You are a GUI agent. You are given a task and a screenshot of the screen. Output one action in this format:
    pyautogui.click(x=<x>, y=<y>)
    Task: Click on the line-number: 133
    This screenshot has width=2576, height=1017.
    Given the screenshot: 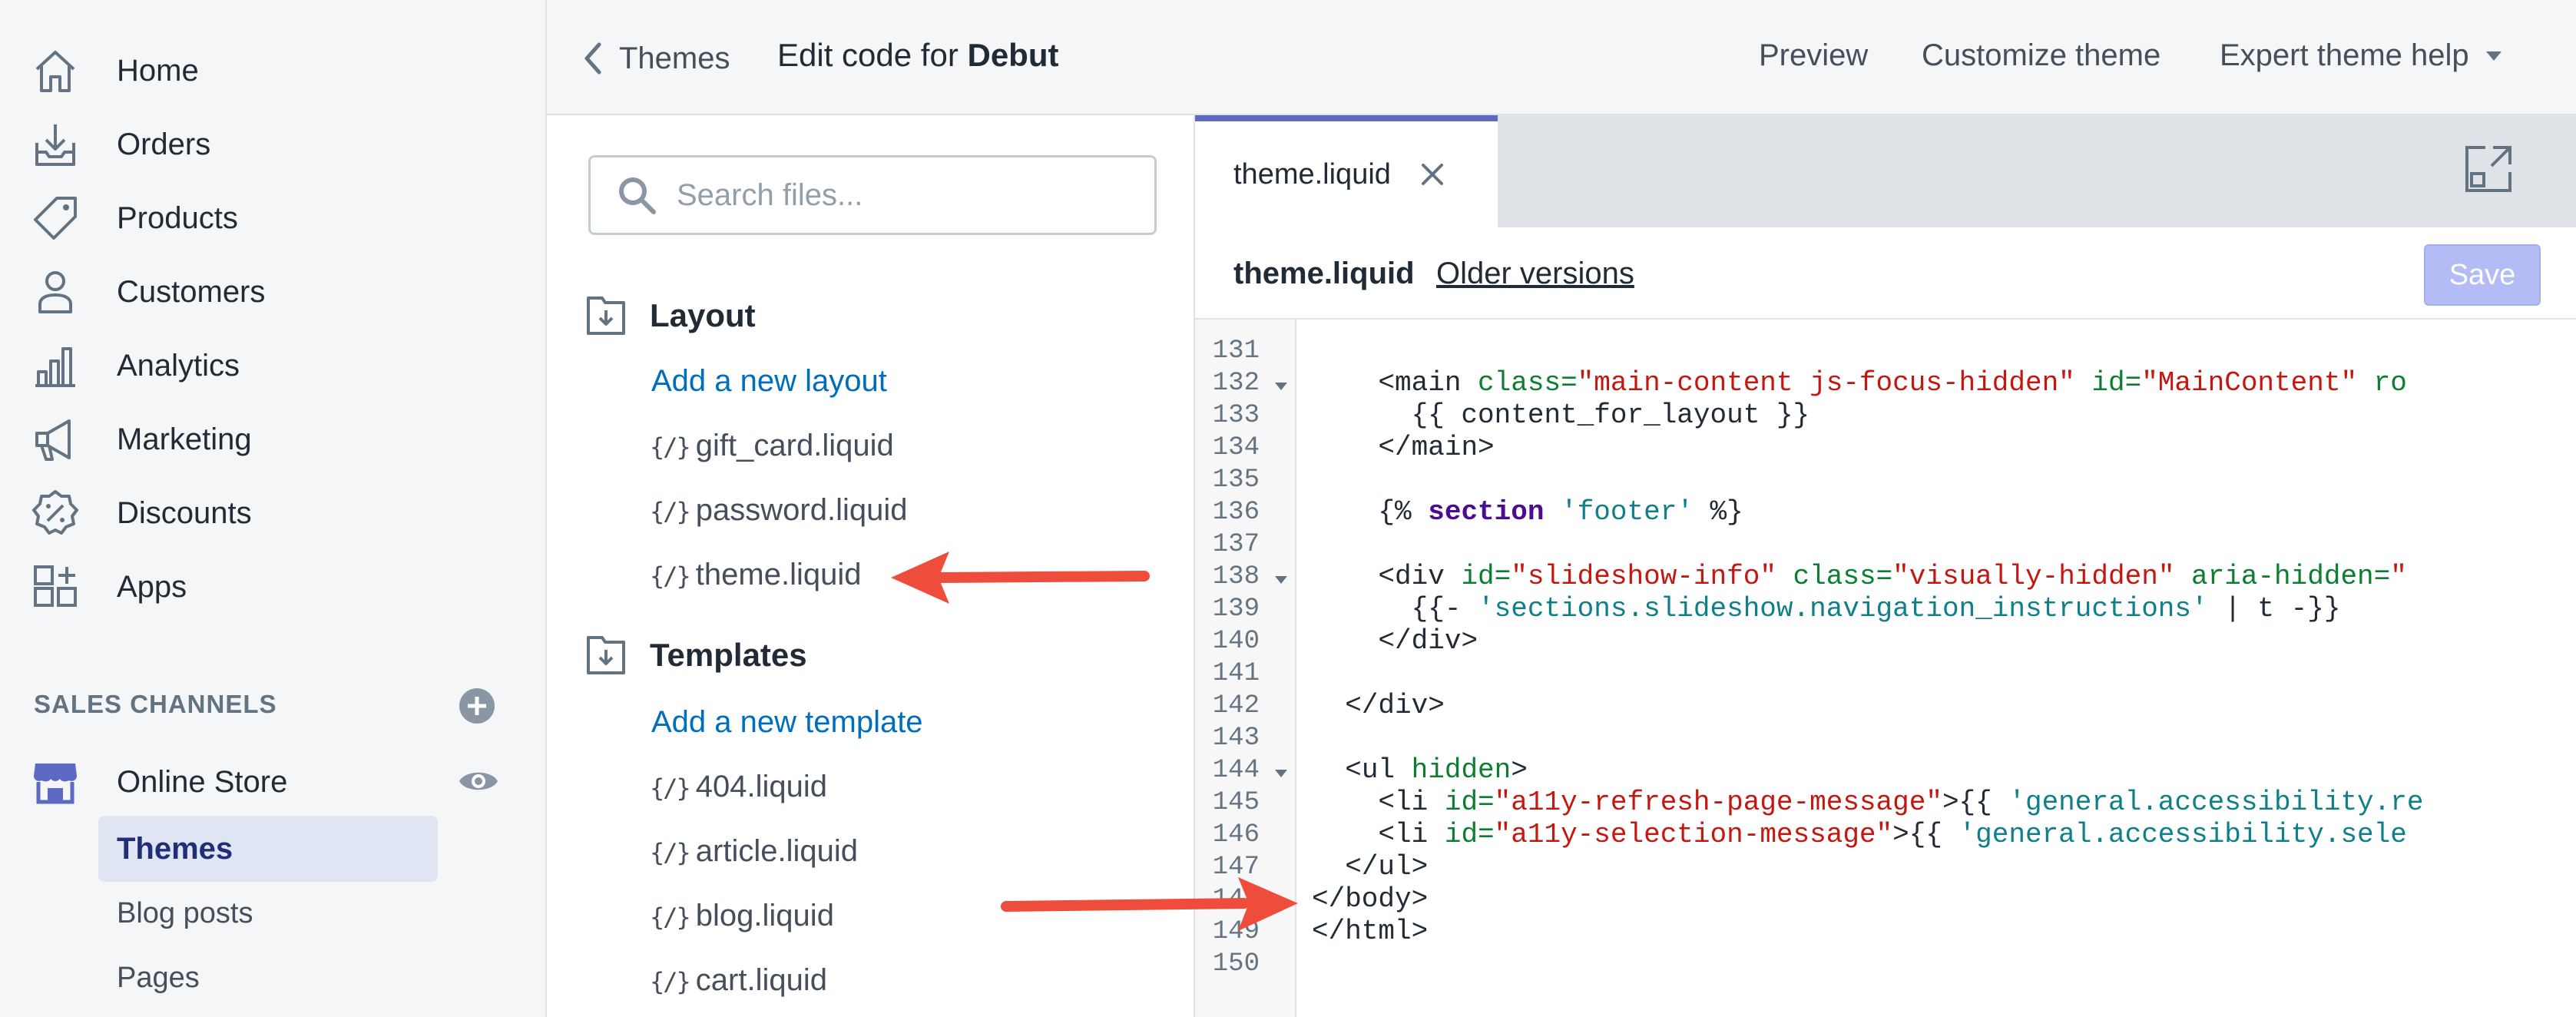 What is the action you would take?
    pyautogui.click(x=1236, y=415)
    